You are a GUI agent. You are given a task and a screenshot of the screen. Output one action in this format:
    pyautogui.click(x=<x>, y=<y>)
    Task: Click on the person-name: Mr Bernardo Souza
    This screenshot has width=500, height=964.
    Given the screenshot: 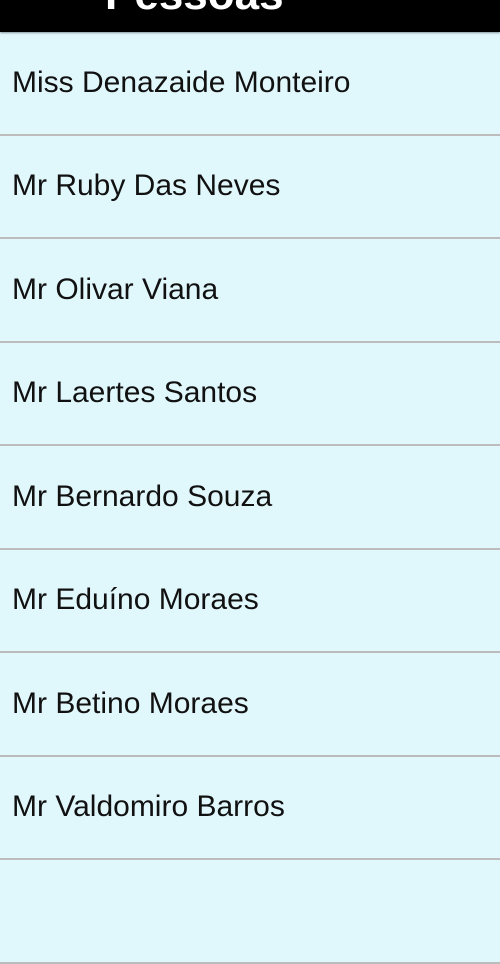 What is the action you would take?
    pyautogui.click(x=142, y=496)
    